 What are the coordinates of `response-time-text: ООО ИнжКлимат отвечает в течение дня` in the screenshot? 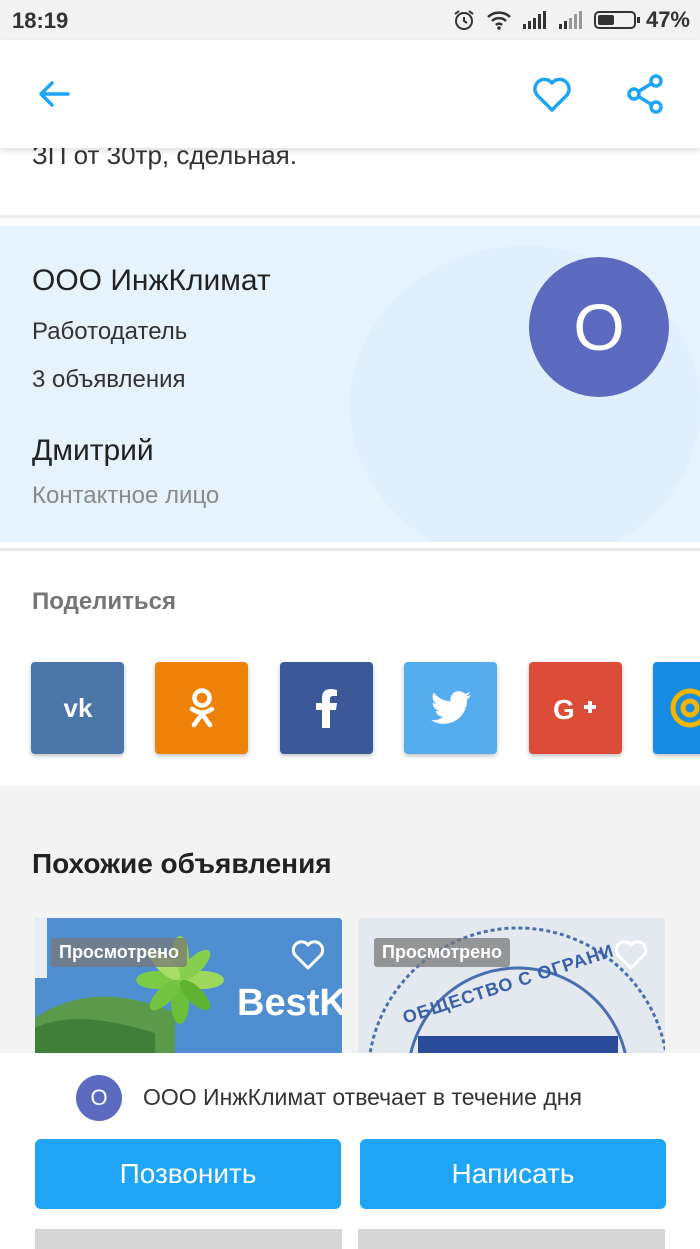 It's located at (362, 1097).